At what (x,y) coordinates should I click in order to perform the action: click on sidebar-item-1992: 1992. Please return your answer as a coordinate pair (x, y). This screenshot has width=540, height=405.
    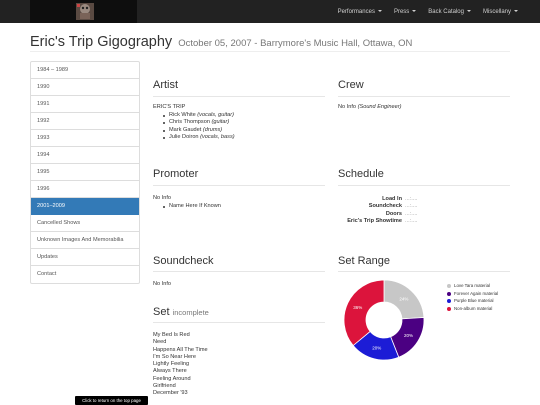
    Looking at the image, I should click on (85, 121).